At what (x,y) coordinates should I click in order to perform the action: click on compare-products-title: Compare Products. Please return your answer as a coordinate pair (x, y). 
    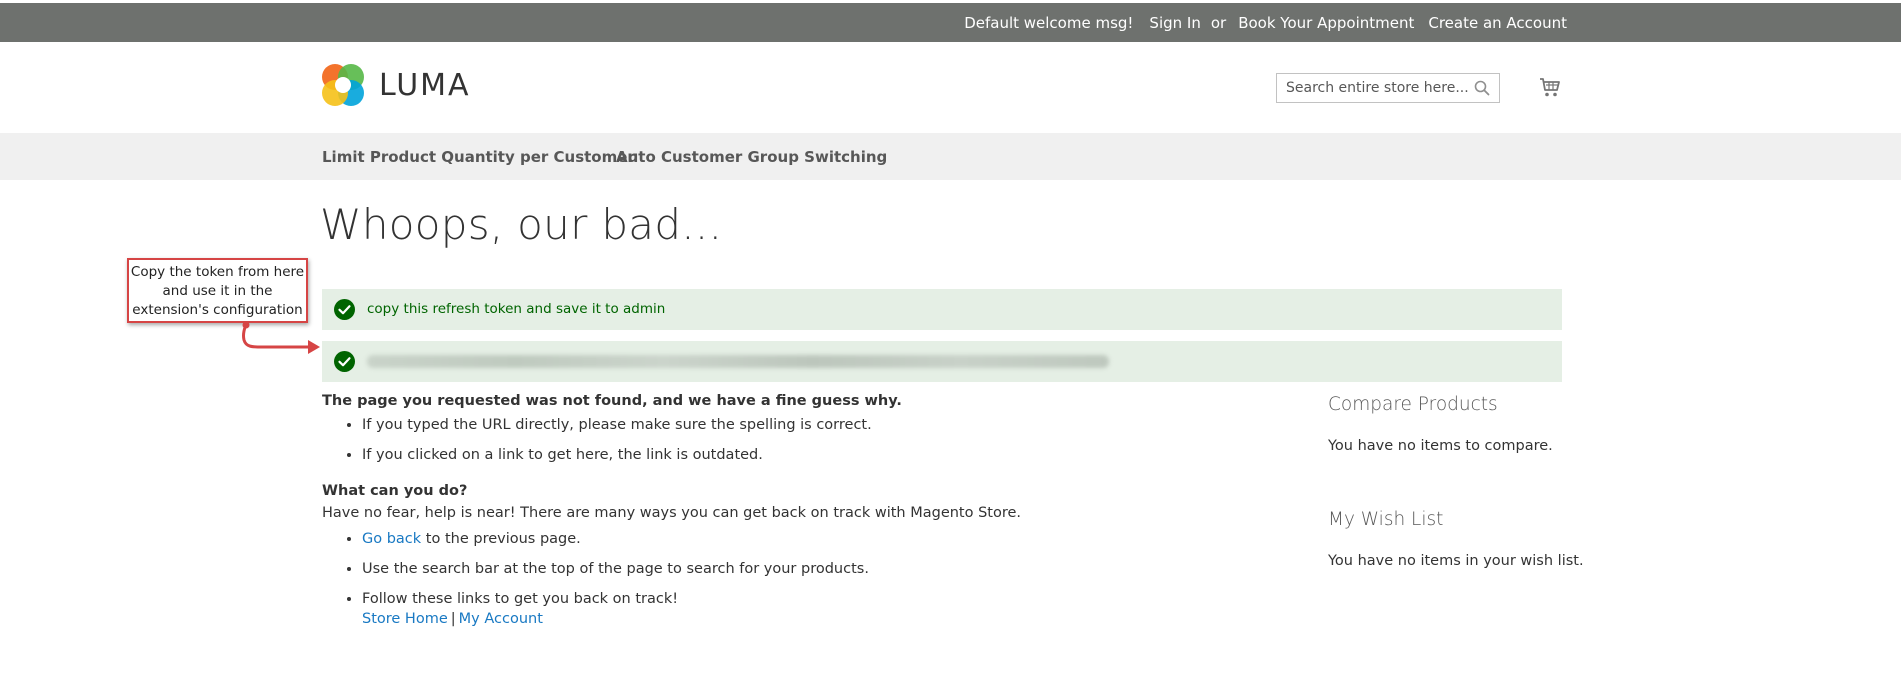
    Looking at the image, I should click on (1413, 404).